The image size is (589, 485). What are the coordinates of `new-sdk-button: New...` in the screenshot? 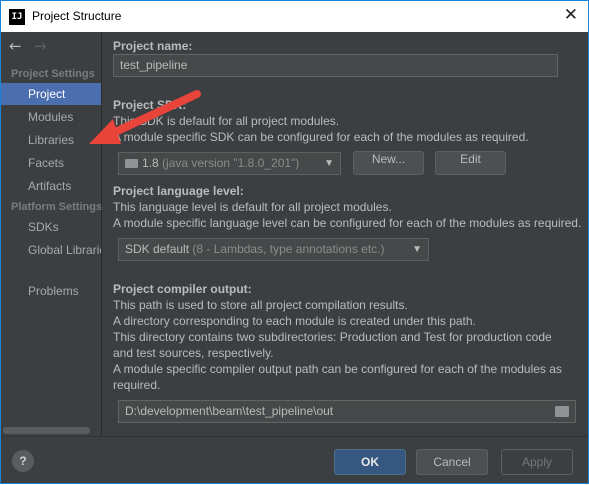 It's located at (388, 163).